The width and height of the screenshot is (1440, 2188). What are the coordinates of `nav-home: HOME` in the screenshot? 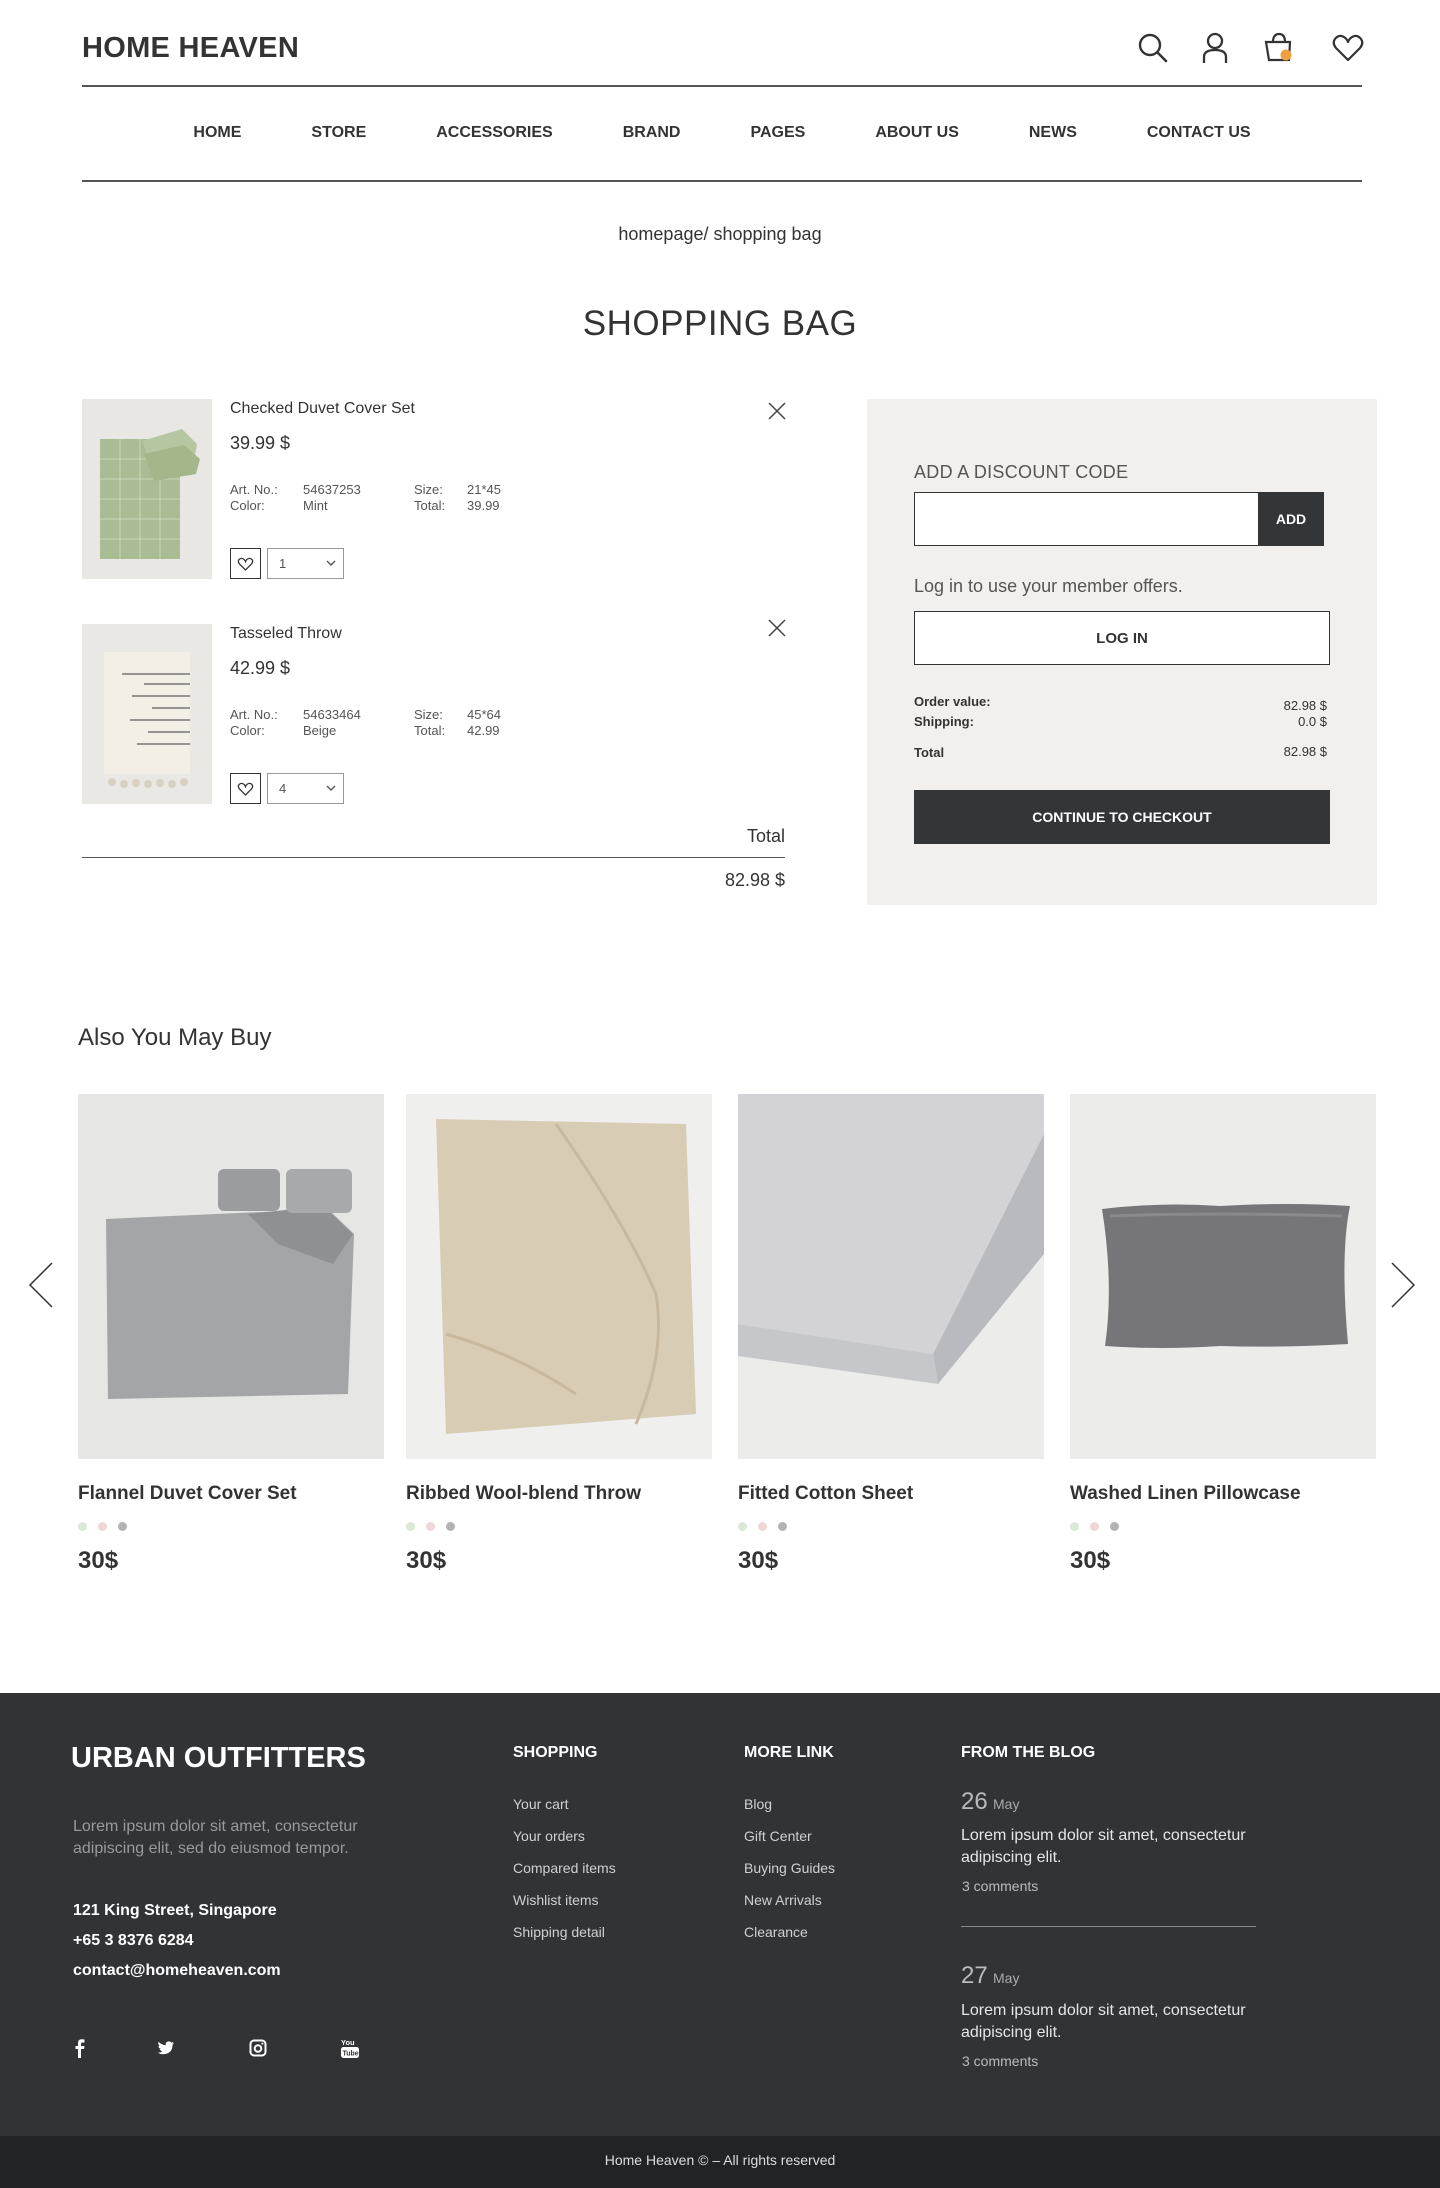 It's located at (217, 134).